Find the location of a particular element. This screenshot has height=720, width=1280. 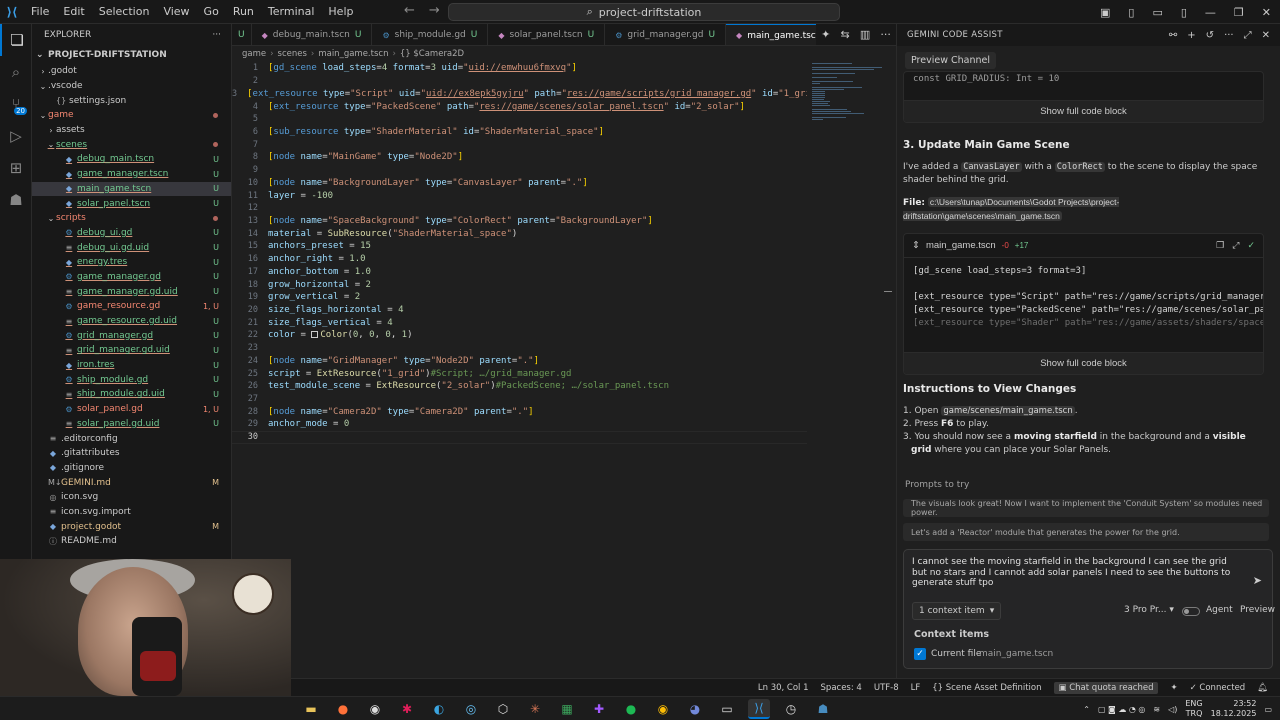

command-center-search: ⌕ project-driftstation is located at coordinates (644, 12).